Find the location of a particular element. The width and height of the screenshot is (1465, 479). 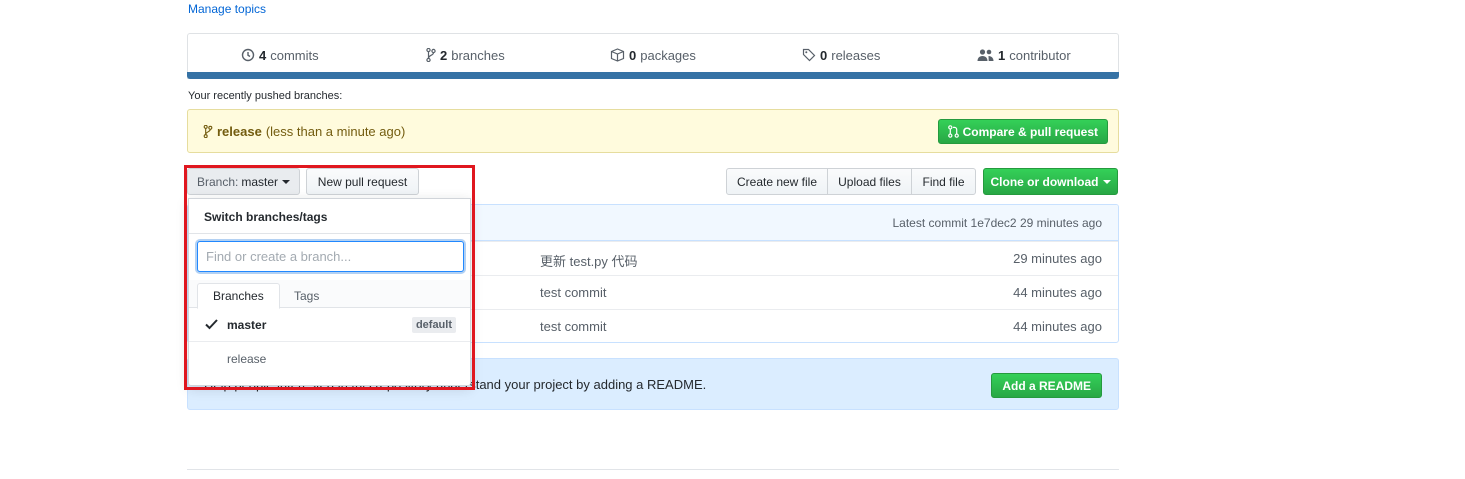

packages-link: 0 packages is located at coordinates (653, 55).